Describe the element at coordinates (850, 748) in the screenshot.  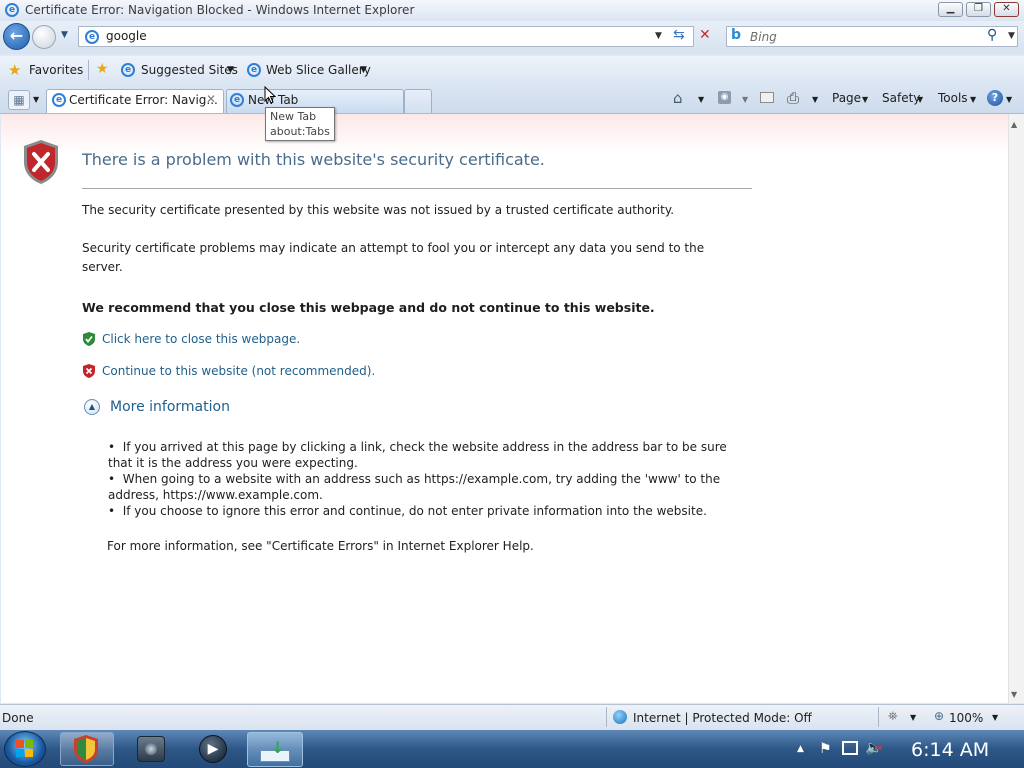
I see `network-icon` at that location.